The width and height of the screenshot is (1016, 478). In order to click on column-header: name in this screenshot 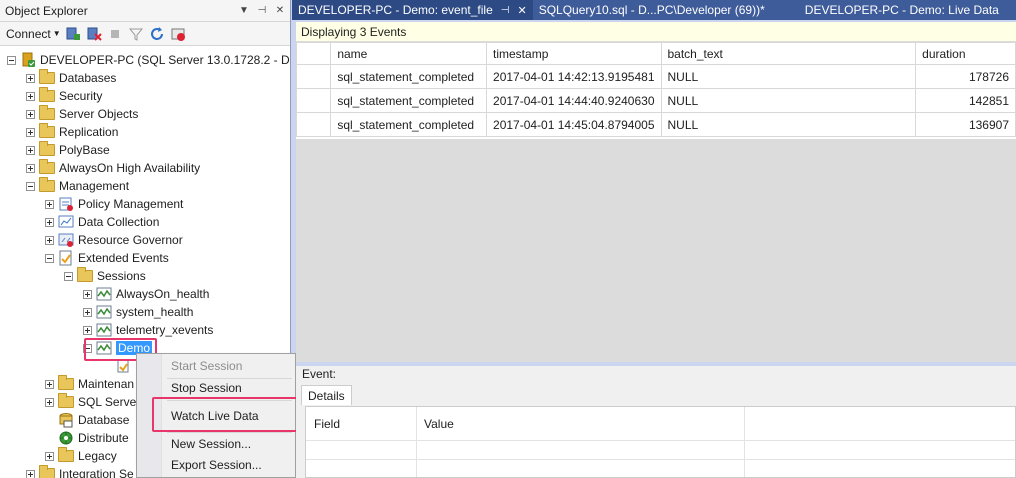, I will do `click(409, 53)`.